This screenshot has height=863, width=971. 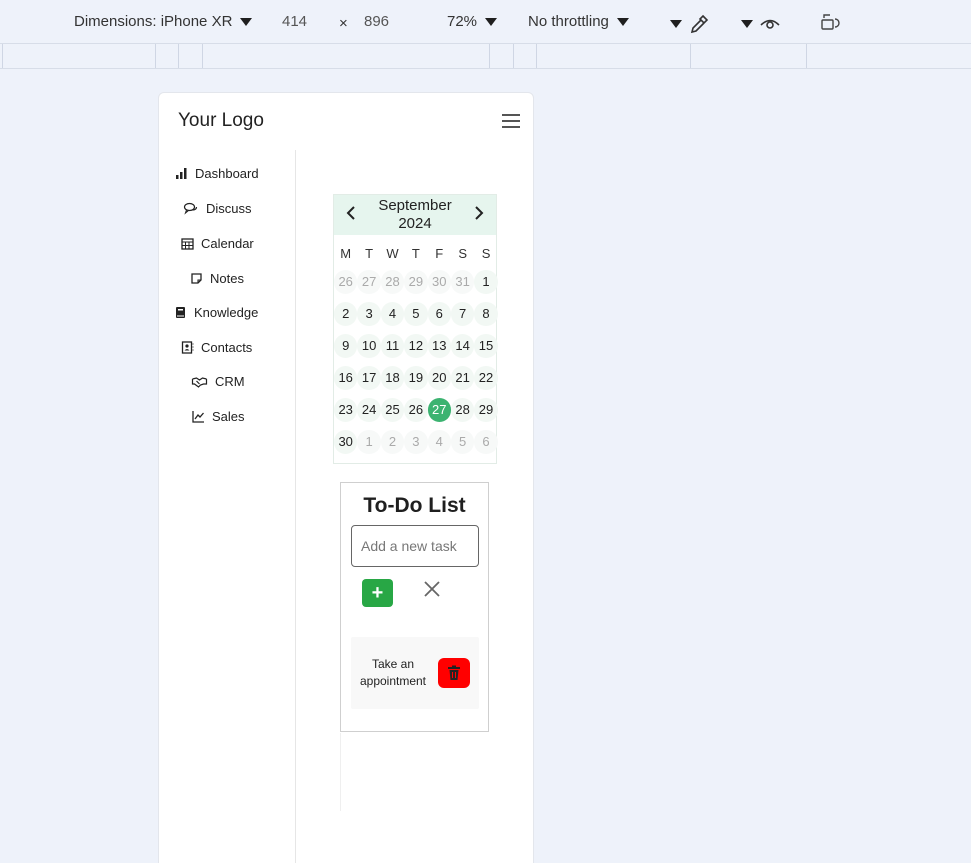 What do you see at coordinates (462, 378) in the screenshot?
I see `calendar-day: 21` at bounding box center [462, 378].